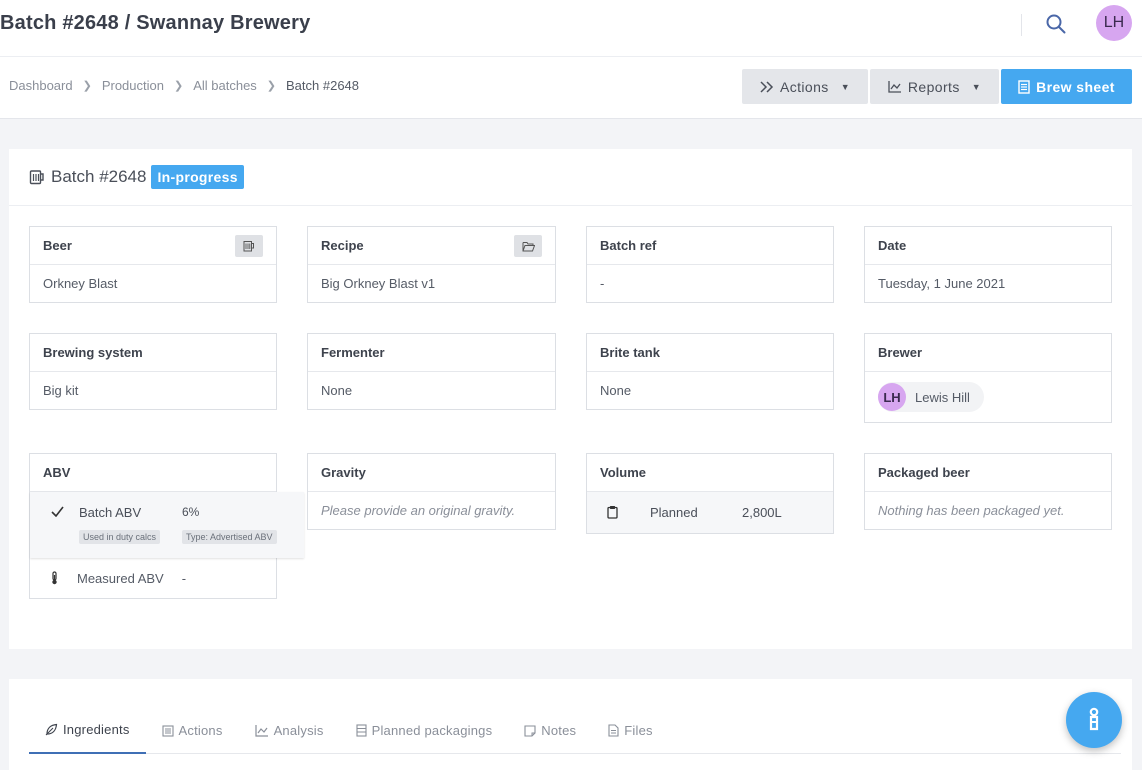 This screenshot has height=770, width=1142. I want to click on tab-label: Planned packagings, so click(432, 730).